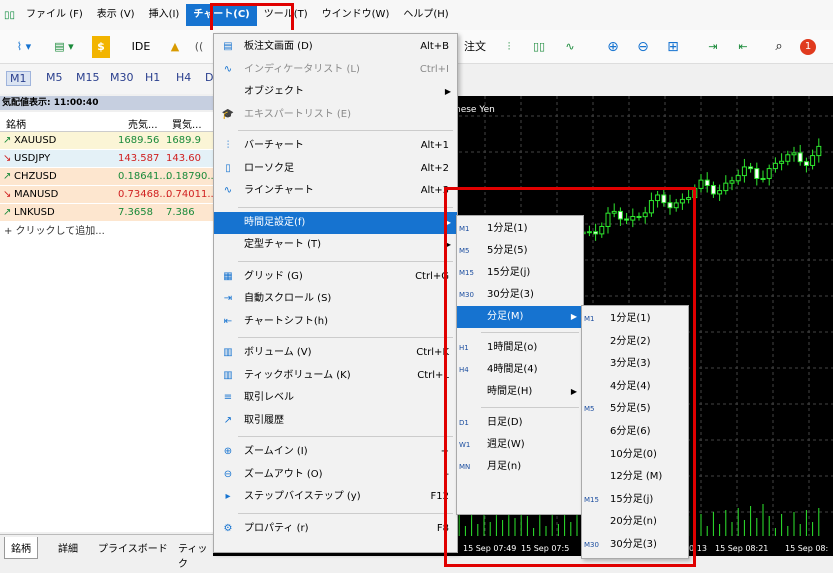 The image size is (833, 573). What do you see at coordinates (286, 321) in the screenshot?
I see `menu-label: チャートシフト(h)` at bounding box center [286, 321].